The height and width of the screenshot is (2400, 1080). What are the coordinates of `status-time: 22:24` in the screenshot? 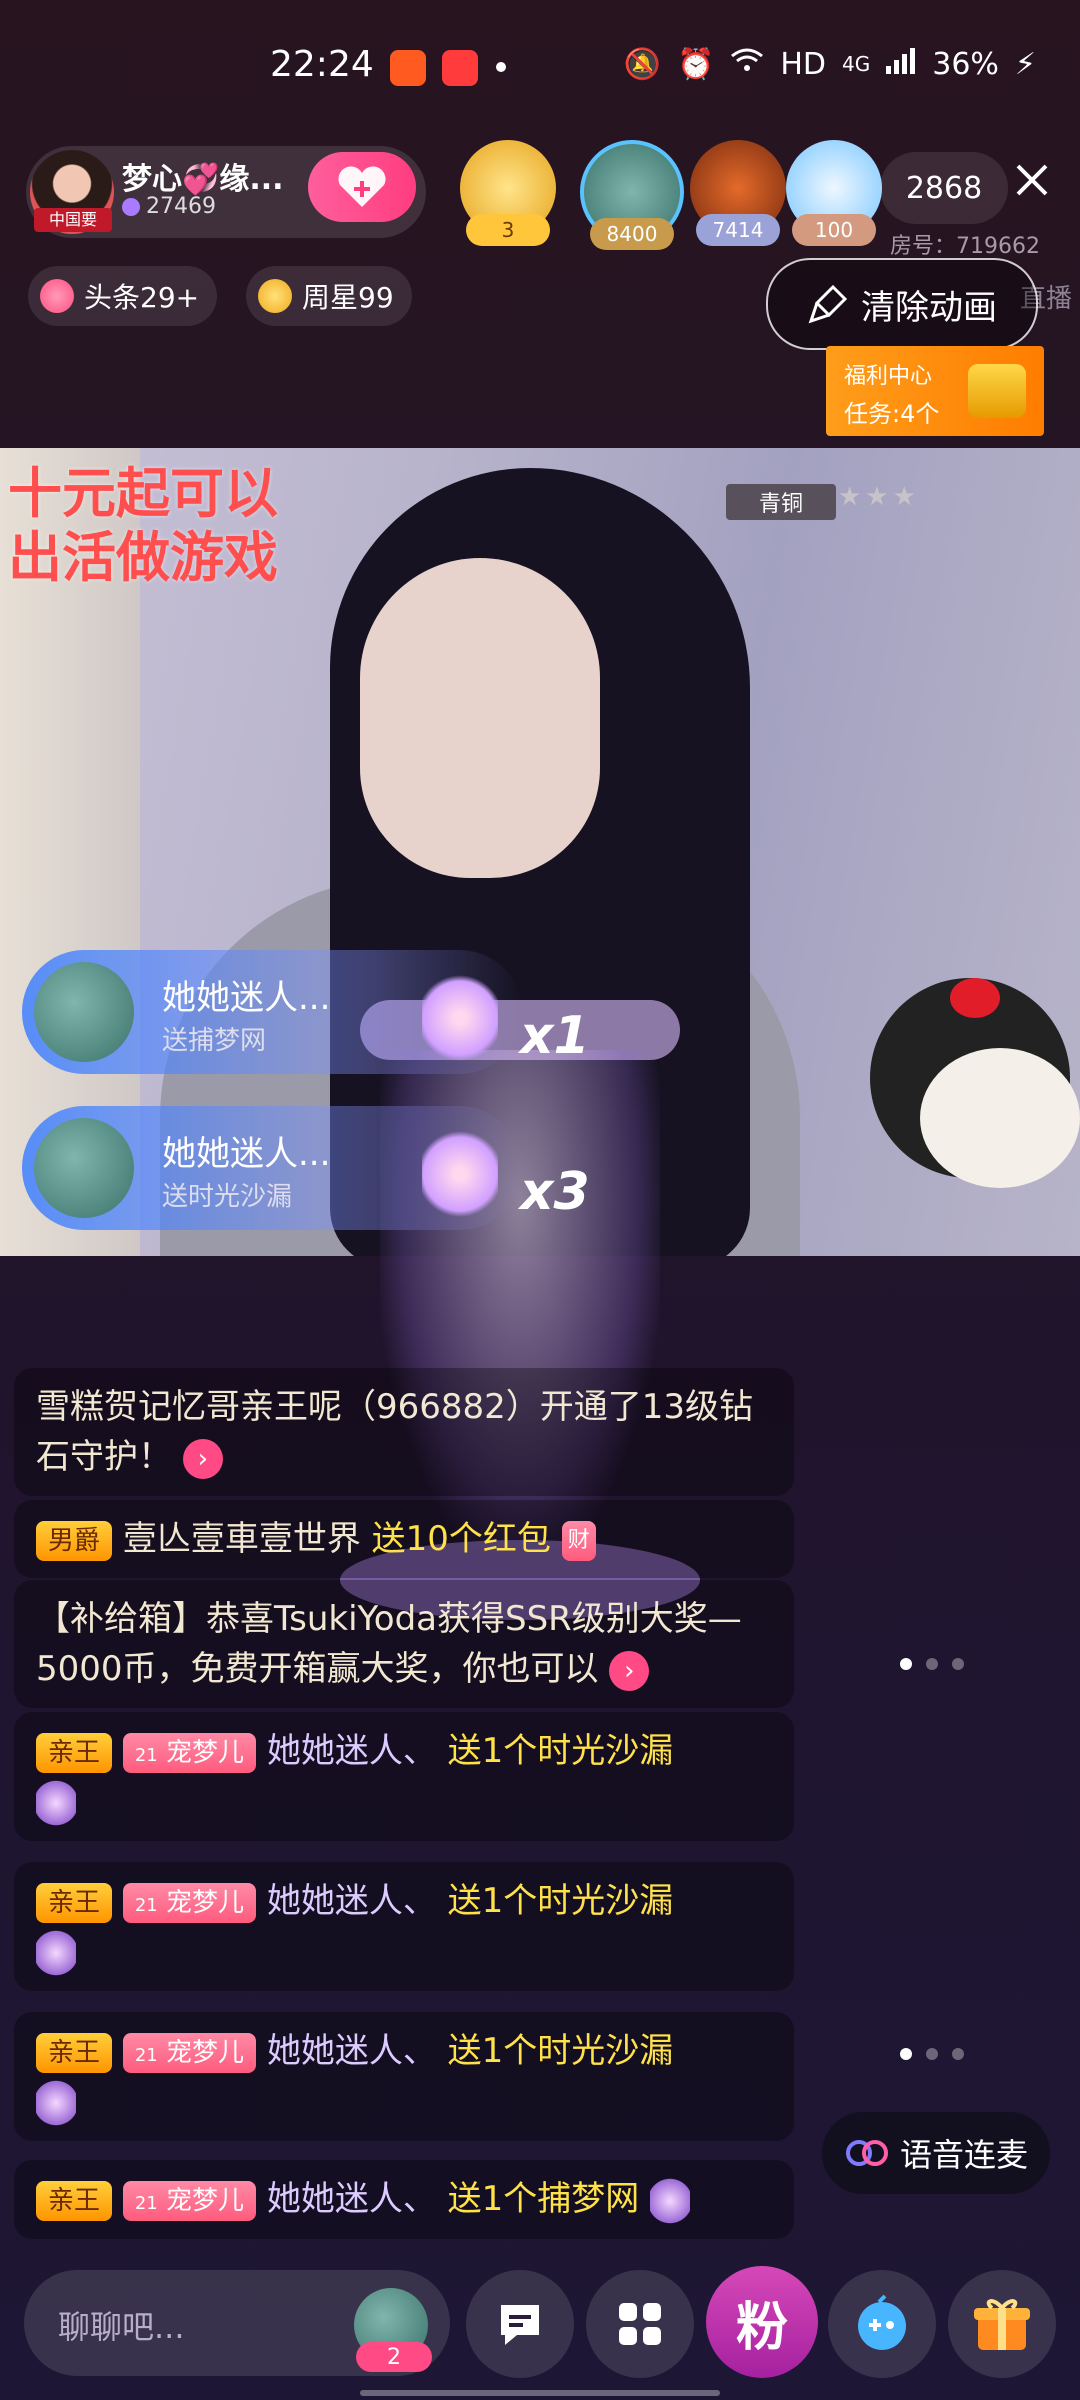 It's located at (322, 64).